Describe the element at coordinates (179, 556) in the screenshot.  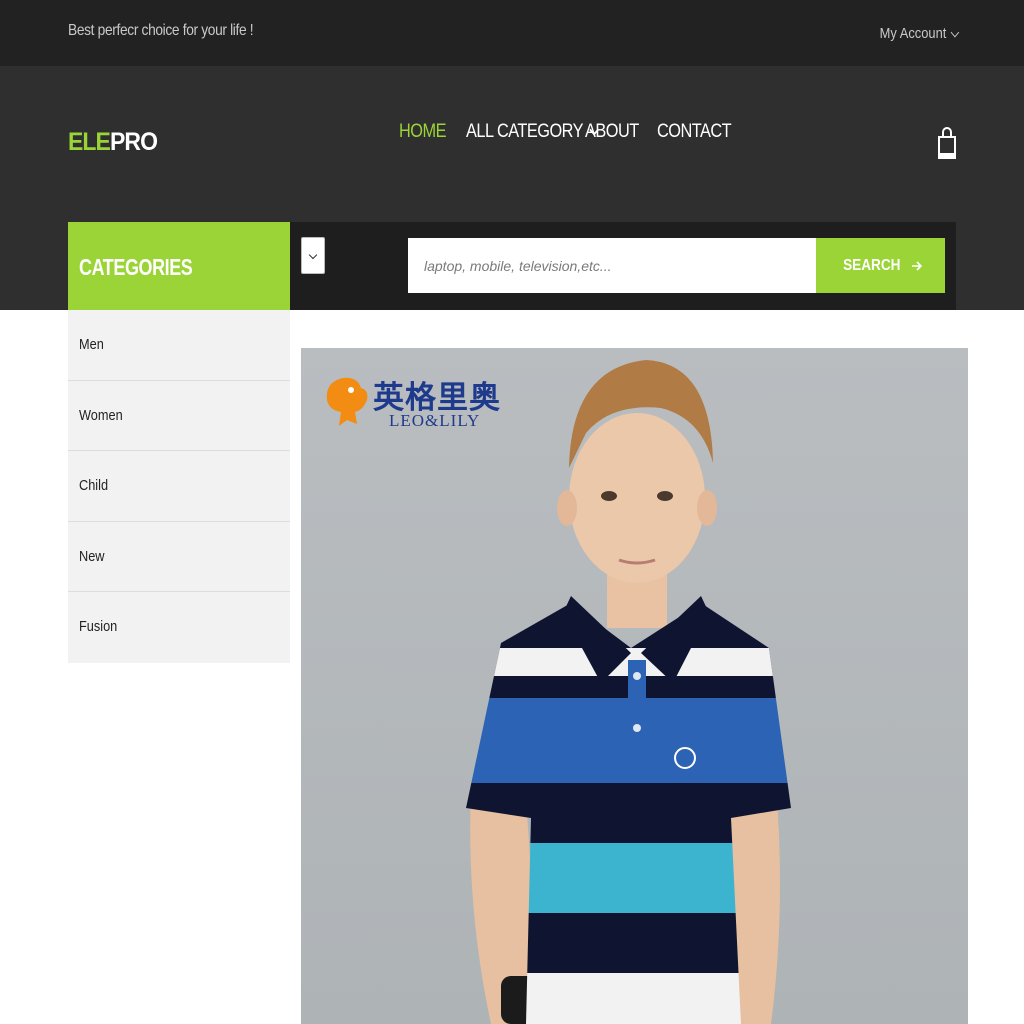
I see `category-item-new: New` at that location.